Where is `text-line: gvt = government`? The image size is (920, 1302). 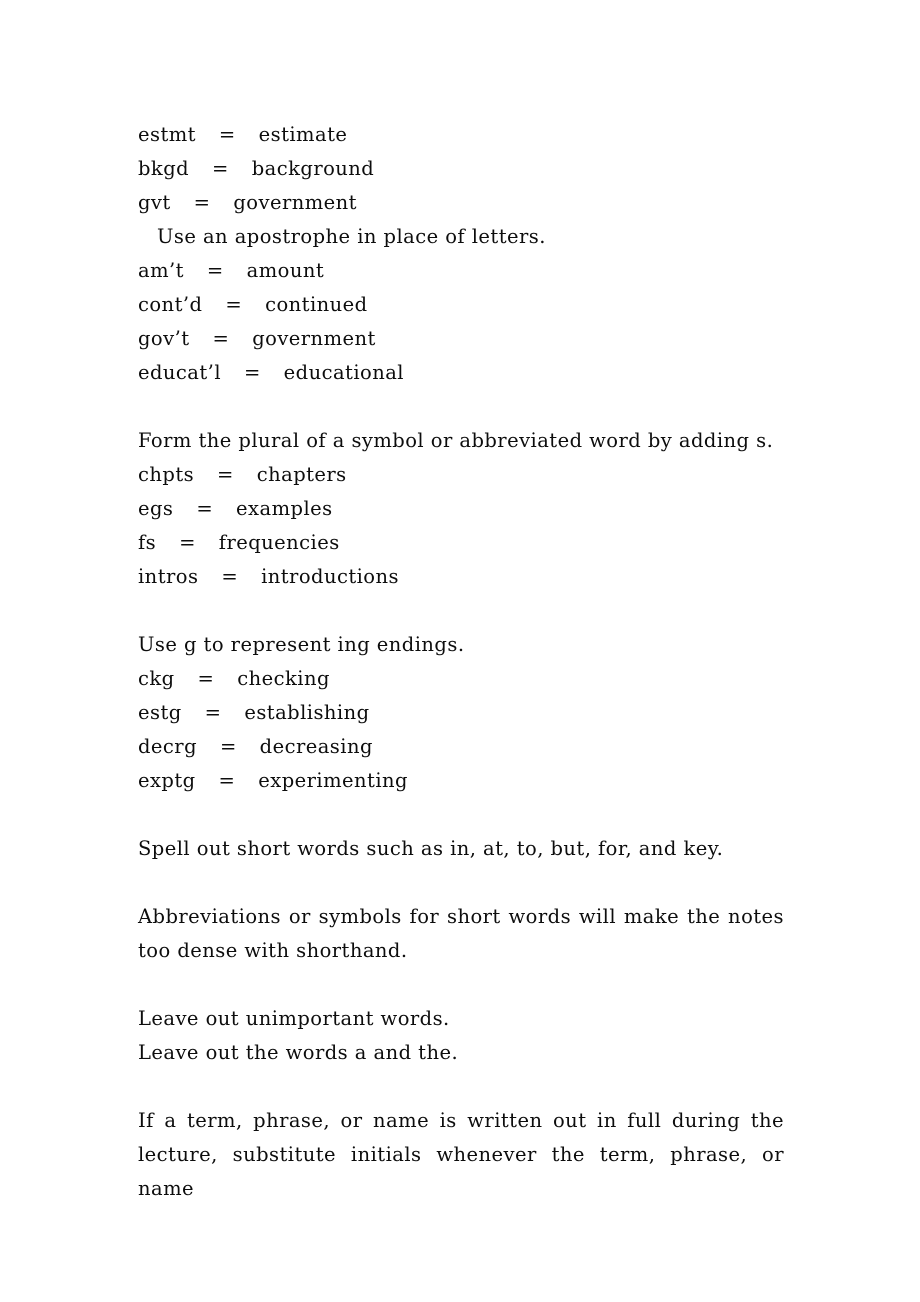
text-line: gvt = government is located at coordinates (247, 202).